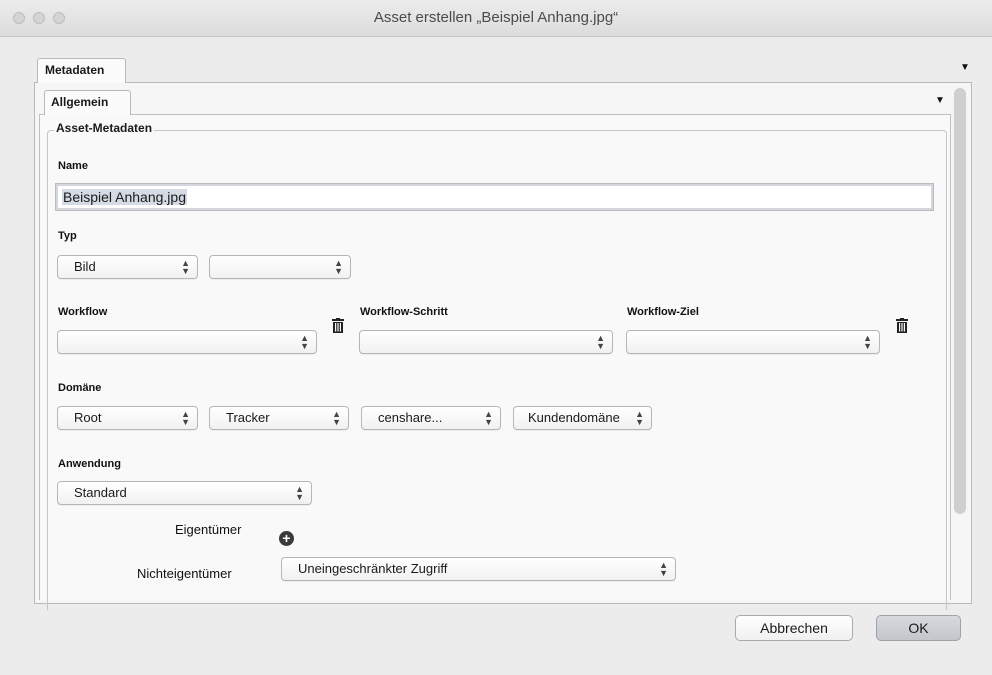  I want to click on name-input: Beispiel Anhang.jpg, so click(494, 197).